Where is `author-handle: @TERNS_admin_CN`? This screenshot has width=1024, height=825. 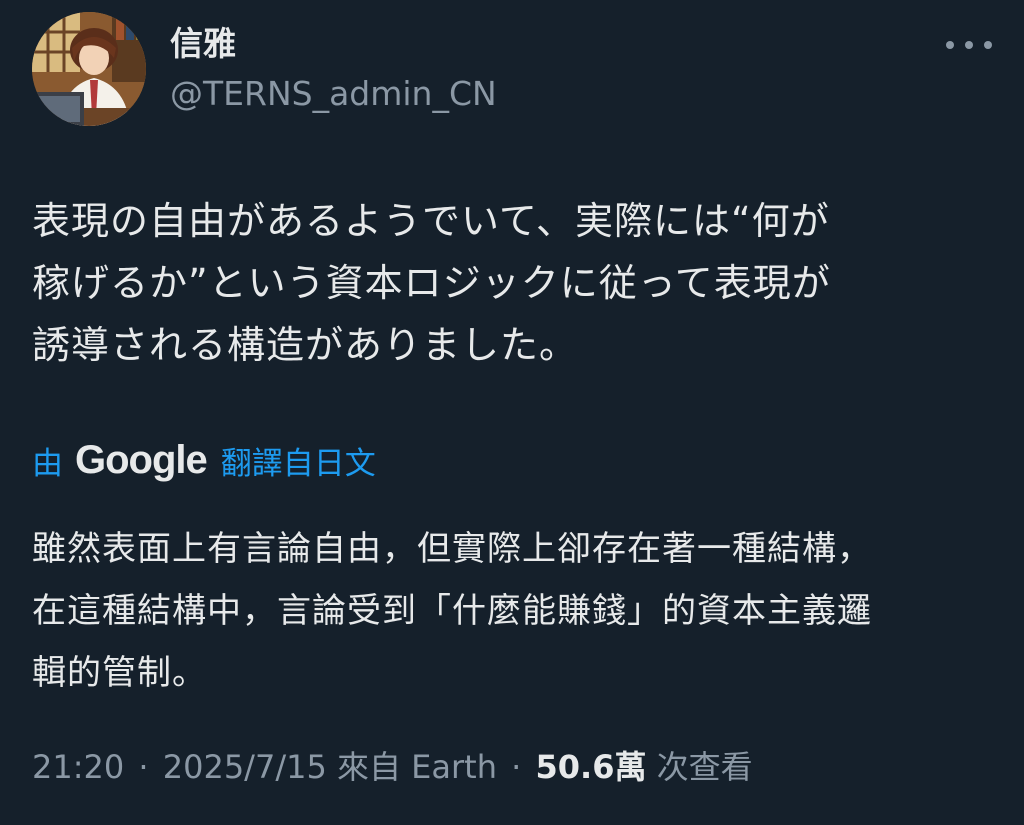 author-handle: @TERNS_admin_CN is located at coordinates (333, 94).